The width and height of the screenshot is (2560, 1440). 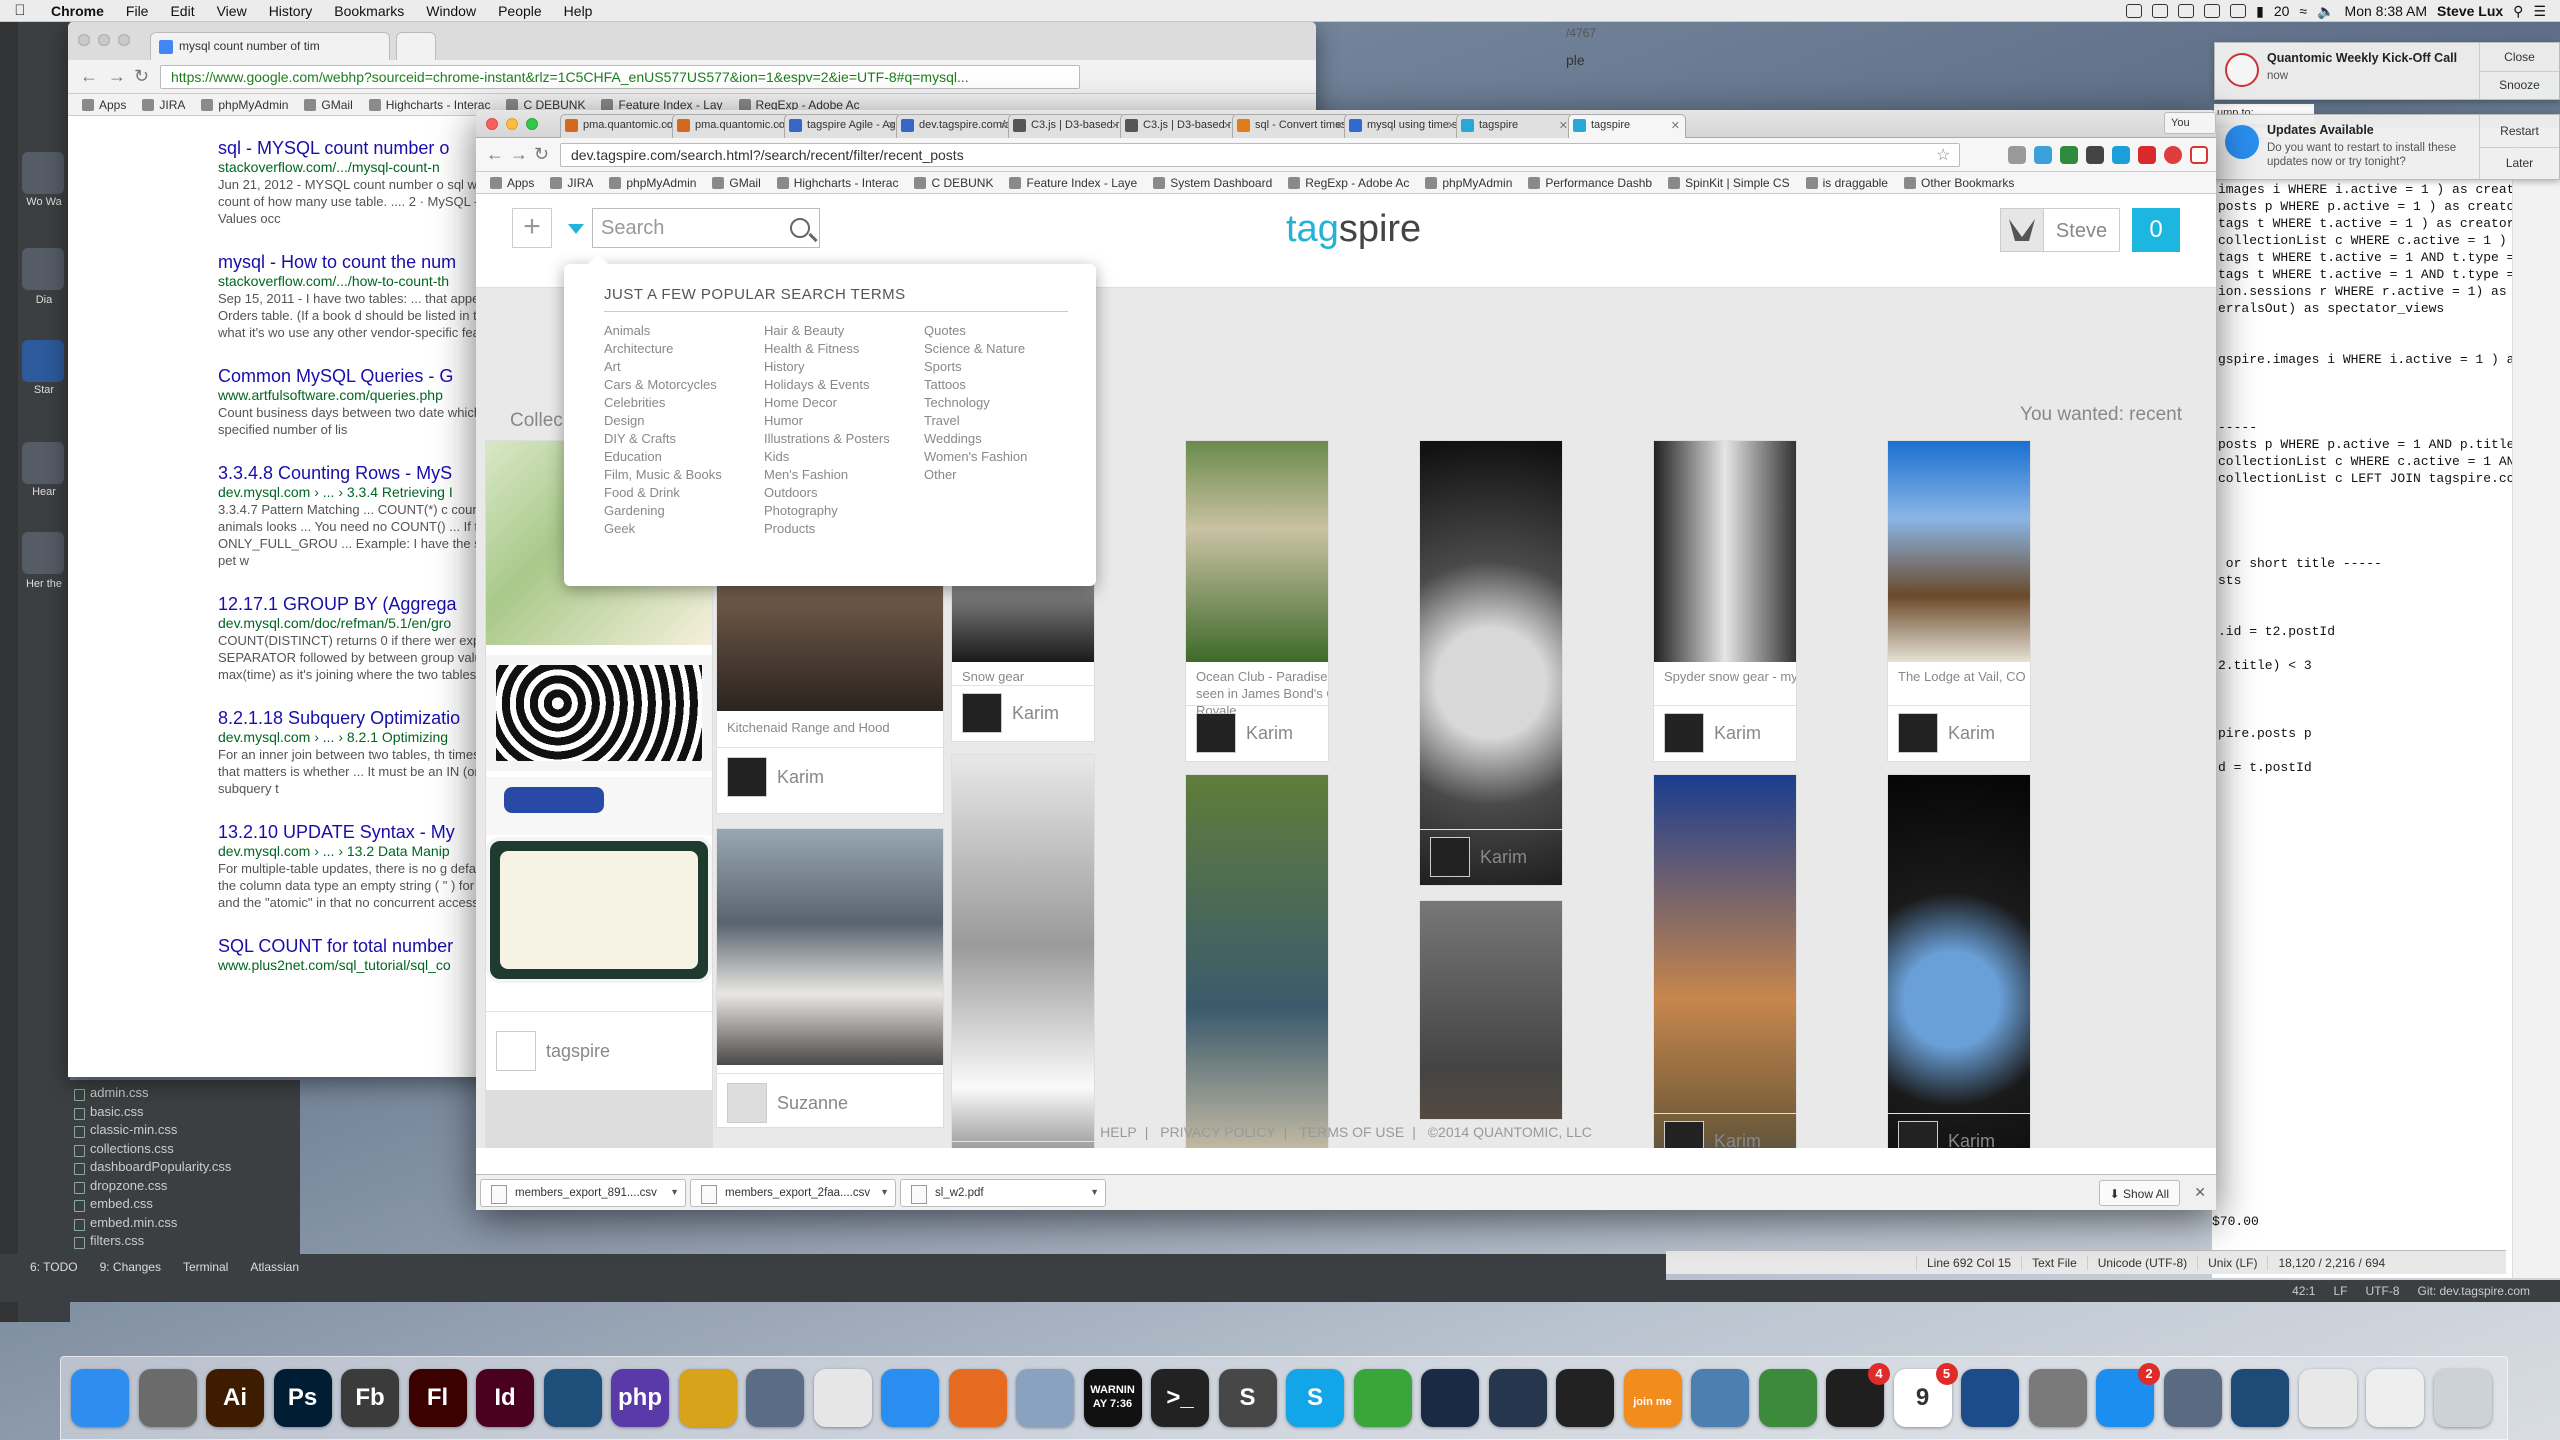 What do you see at coordinates (185, 1167) in the screenshot?
I see `file-item: dashboardPopularity.css` at bounding box center [185, 1167].